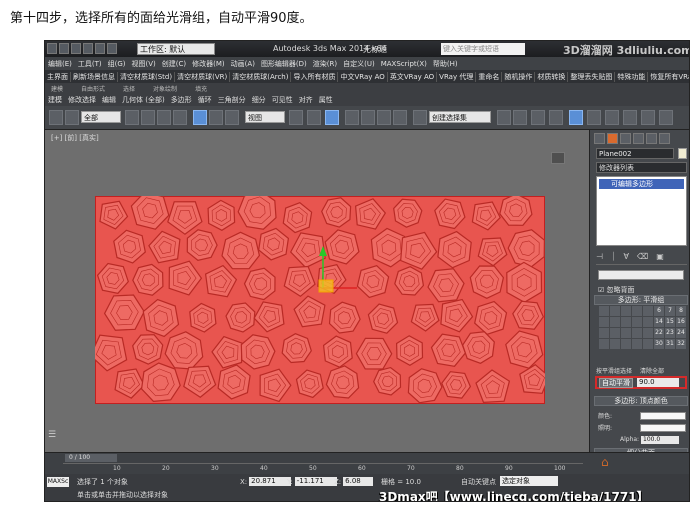 This screenshot has height=509, width=693. What do you see at coordinates (483, 49) in the screenshot?
I see `search-input: 键入关键字或短语` at bounding box center [483, 49].